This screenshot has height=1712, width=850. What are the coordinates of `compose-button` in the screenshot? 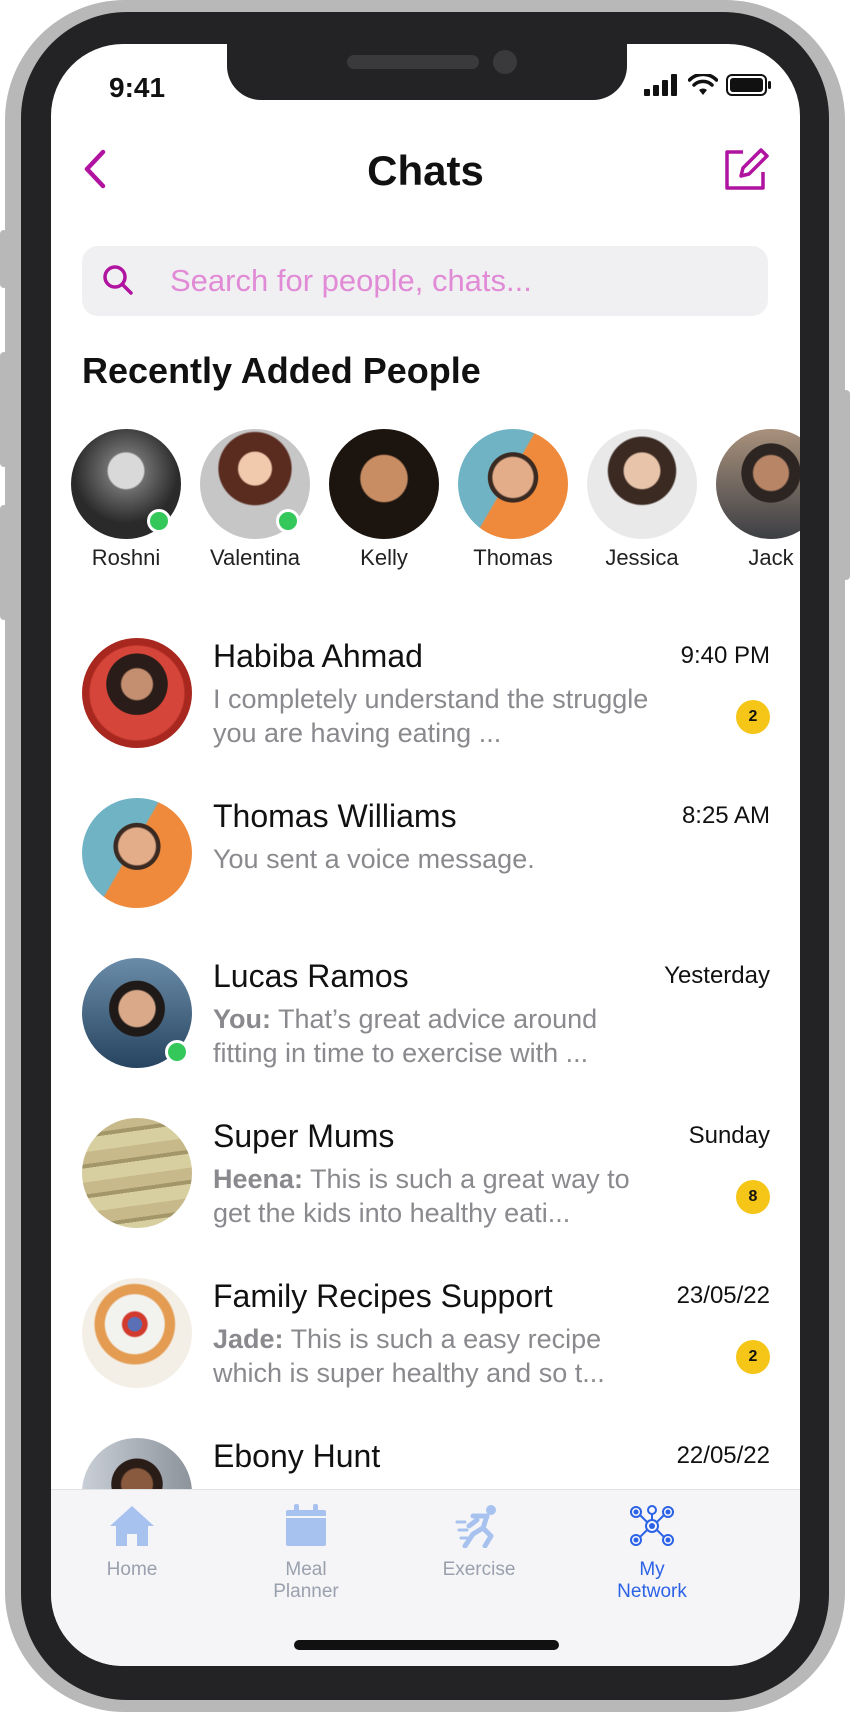 It's located at (746, 169).